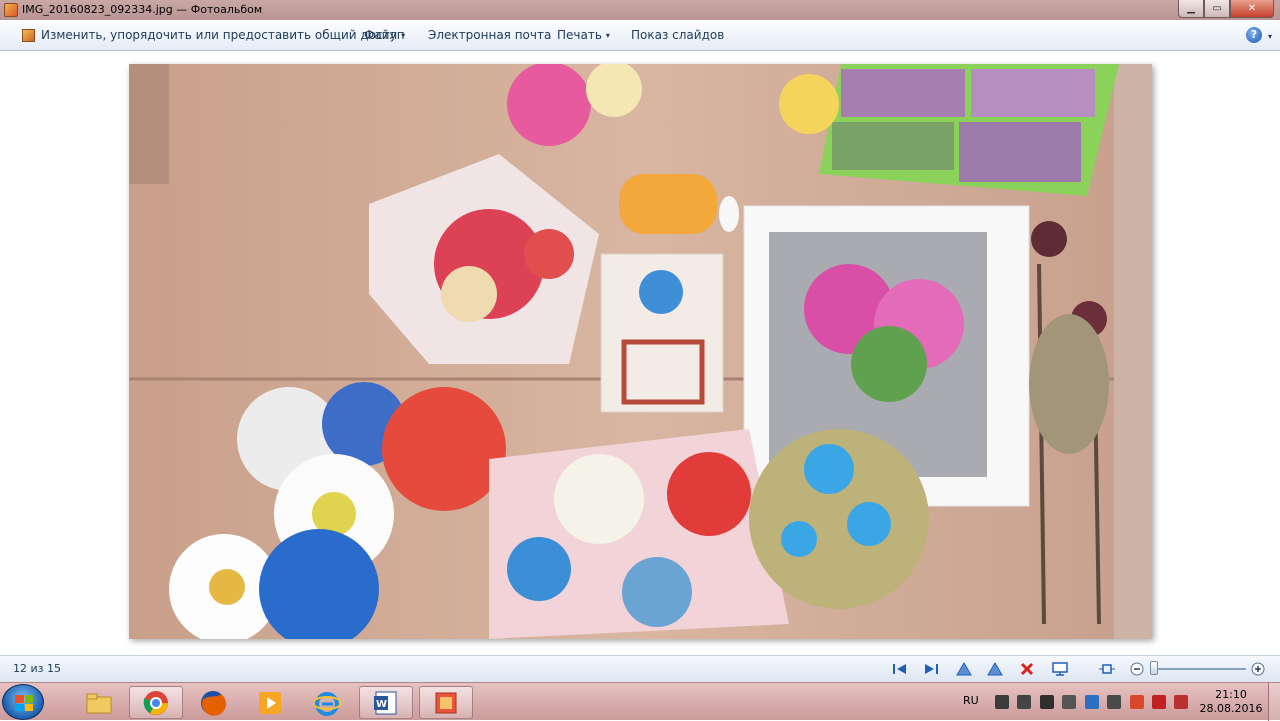 Image resolution: width=1280 pixels, height=721 pixels. I want to click on volume-icon, so click(1114, 702).